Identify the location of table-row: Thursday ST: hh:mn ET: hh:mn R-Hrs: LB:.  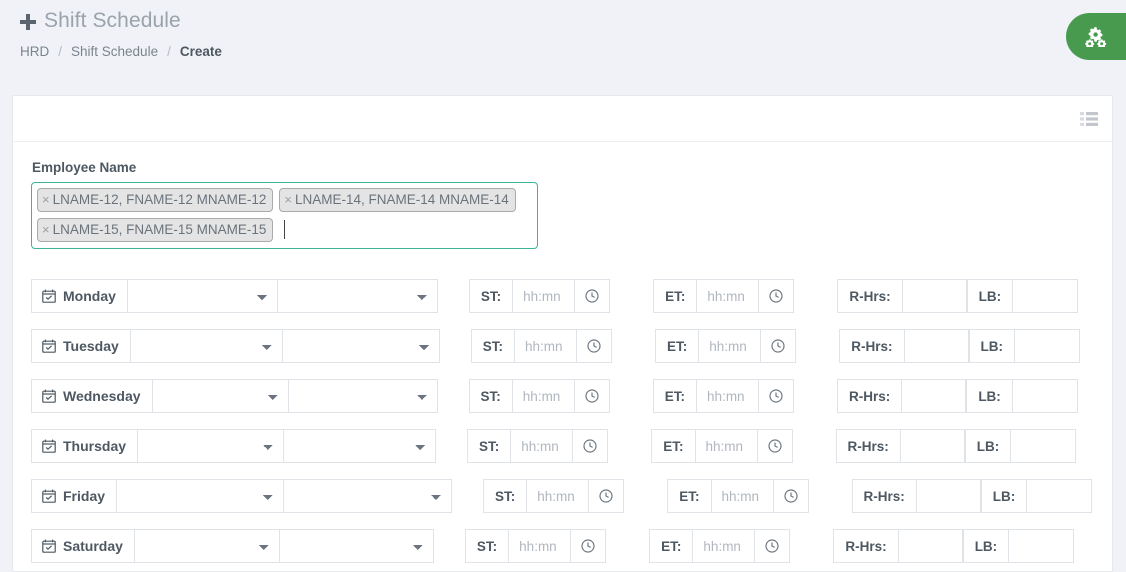
(562, 446).